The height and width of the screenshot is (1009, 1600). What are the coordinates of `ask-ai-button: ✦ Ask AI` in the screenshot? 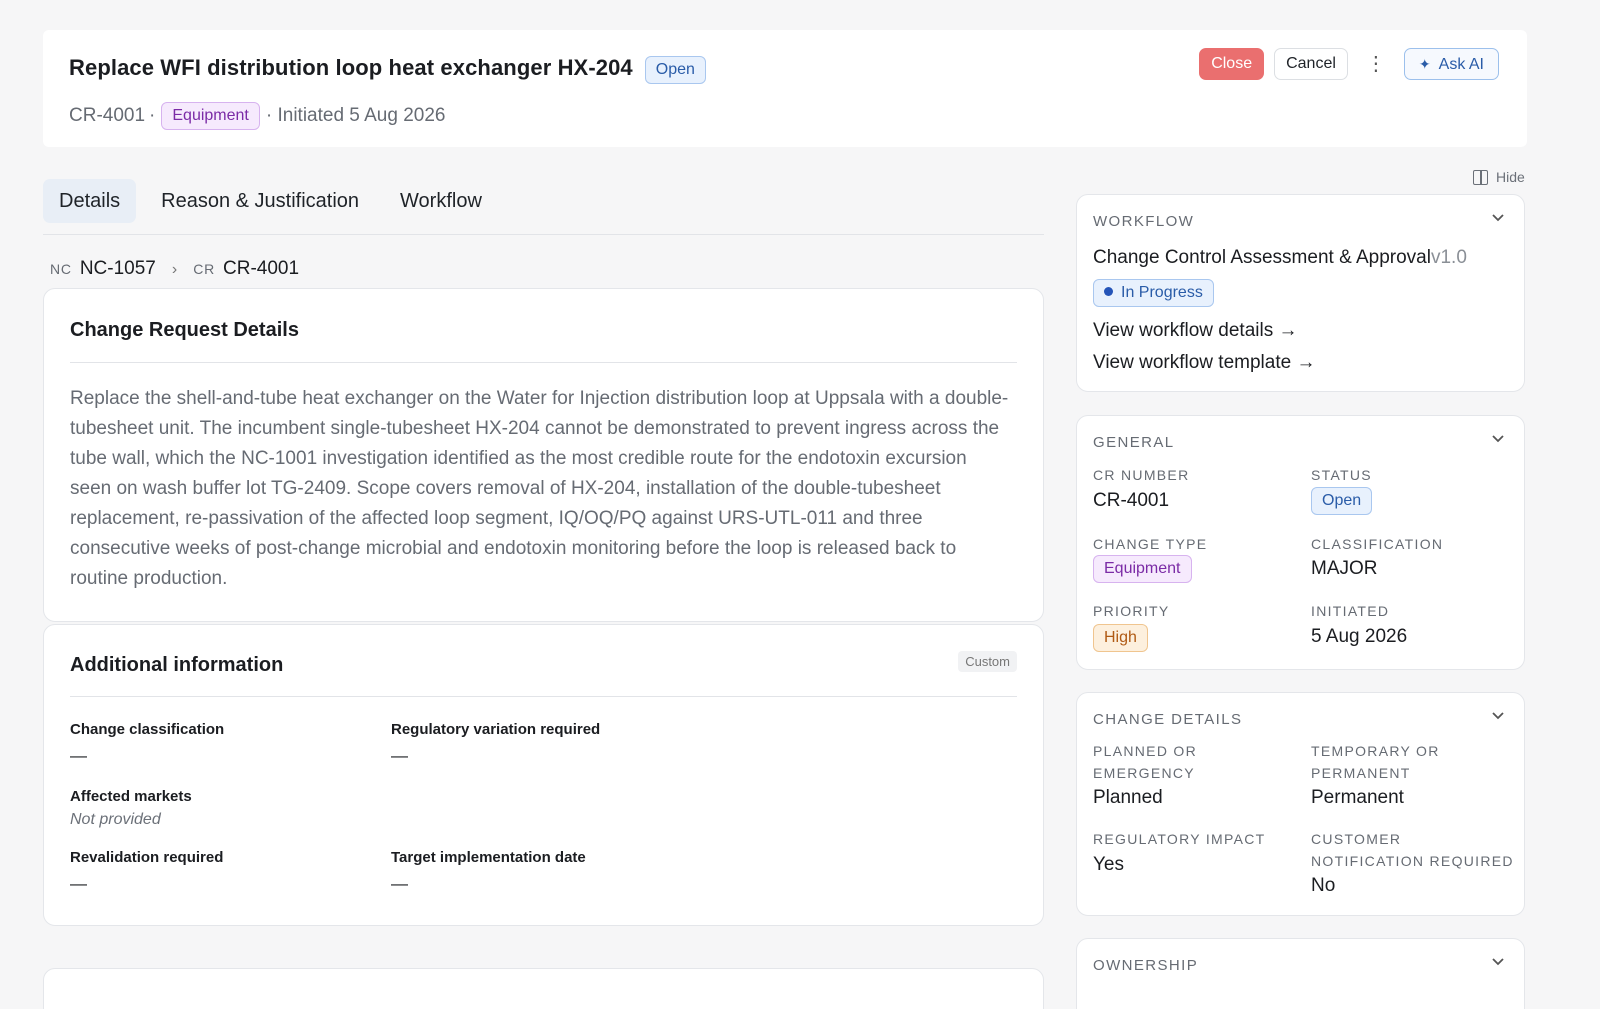 It's located at (1451, 64).